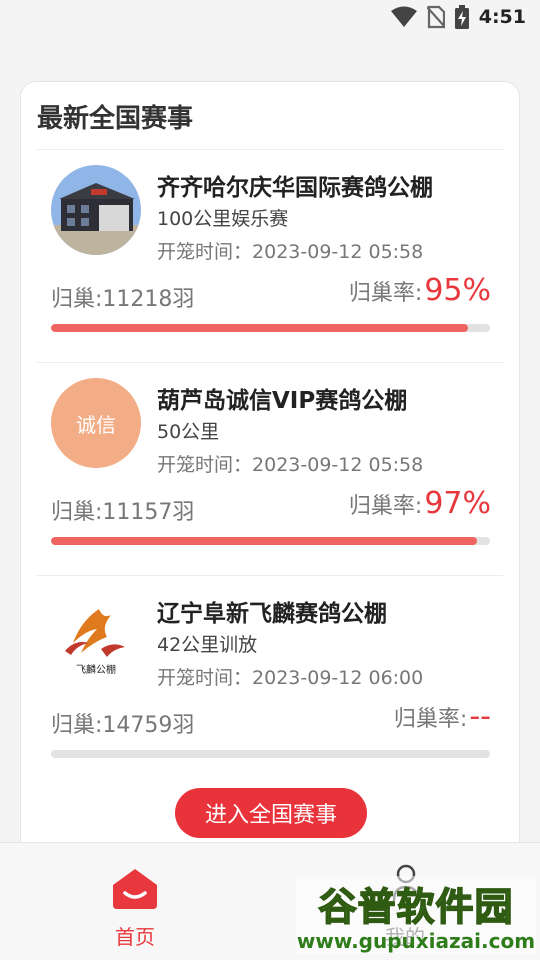  Describe the element at coordinates (457, 290) in the screenshot. I see `return-rate-value: 95%` at that location.